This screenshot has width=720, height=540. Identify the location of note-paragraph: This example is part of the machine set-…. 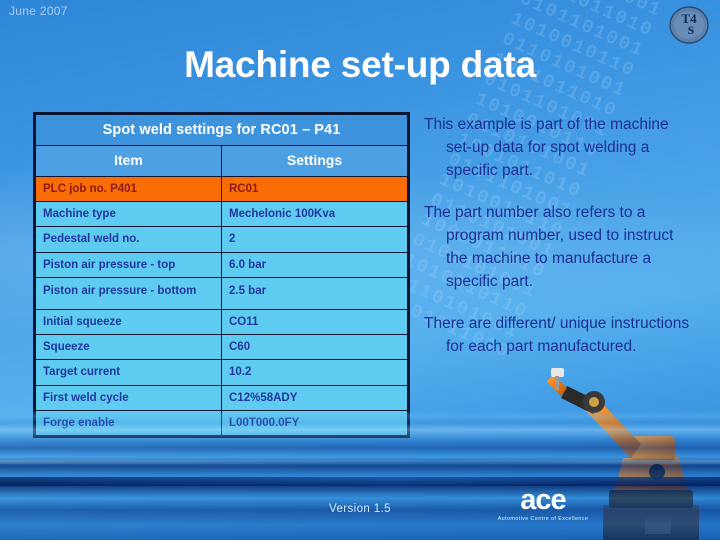
(546, 147).